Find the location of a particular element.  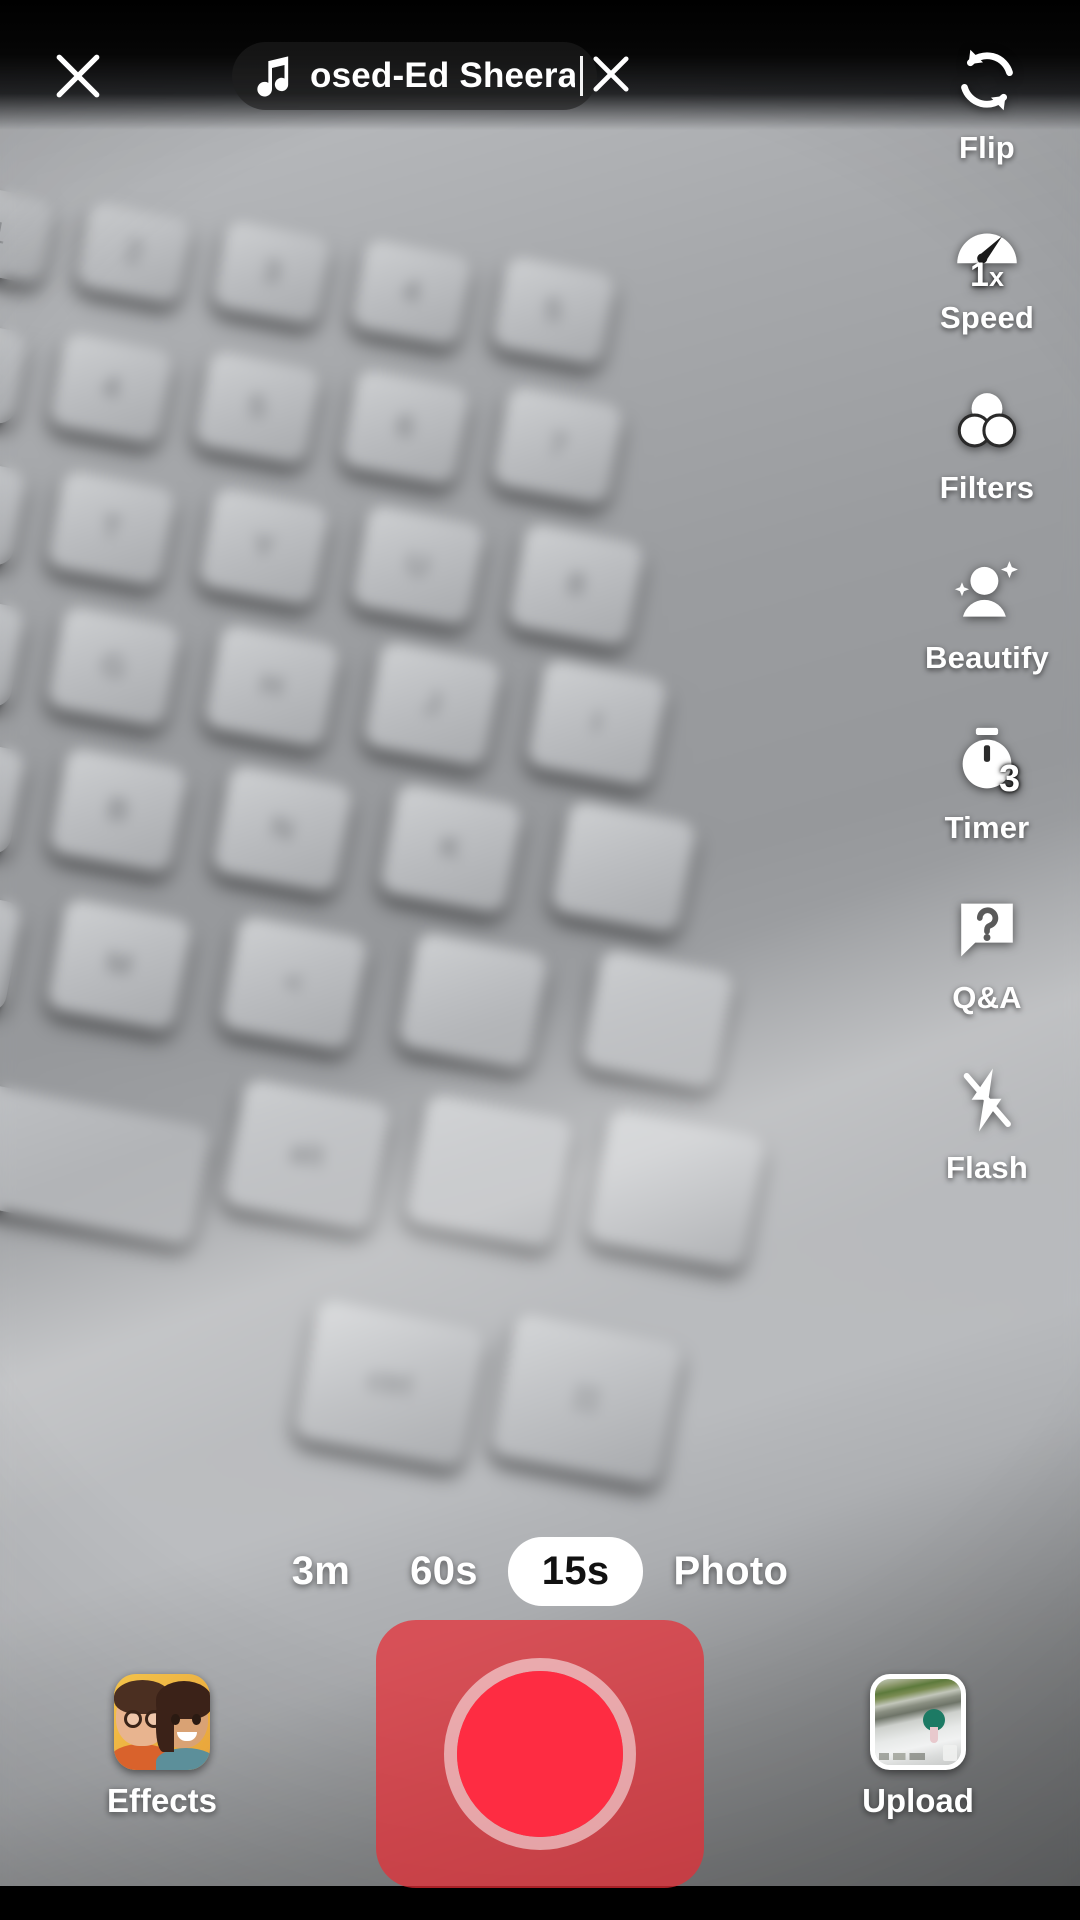

flash-off-icon is located at coordinates (987, 1100).